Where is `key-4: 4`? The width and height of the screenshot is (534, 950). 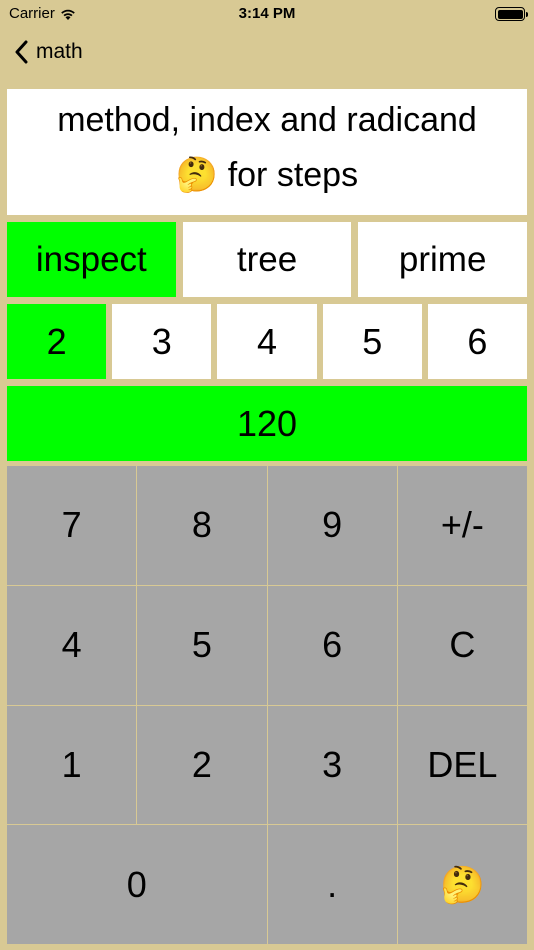
key-4: 4 is located at coordinates (72, 645).